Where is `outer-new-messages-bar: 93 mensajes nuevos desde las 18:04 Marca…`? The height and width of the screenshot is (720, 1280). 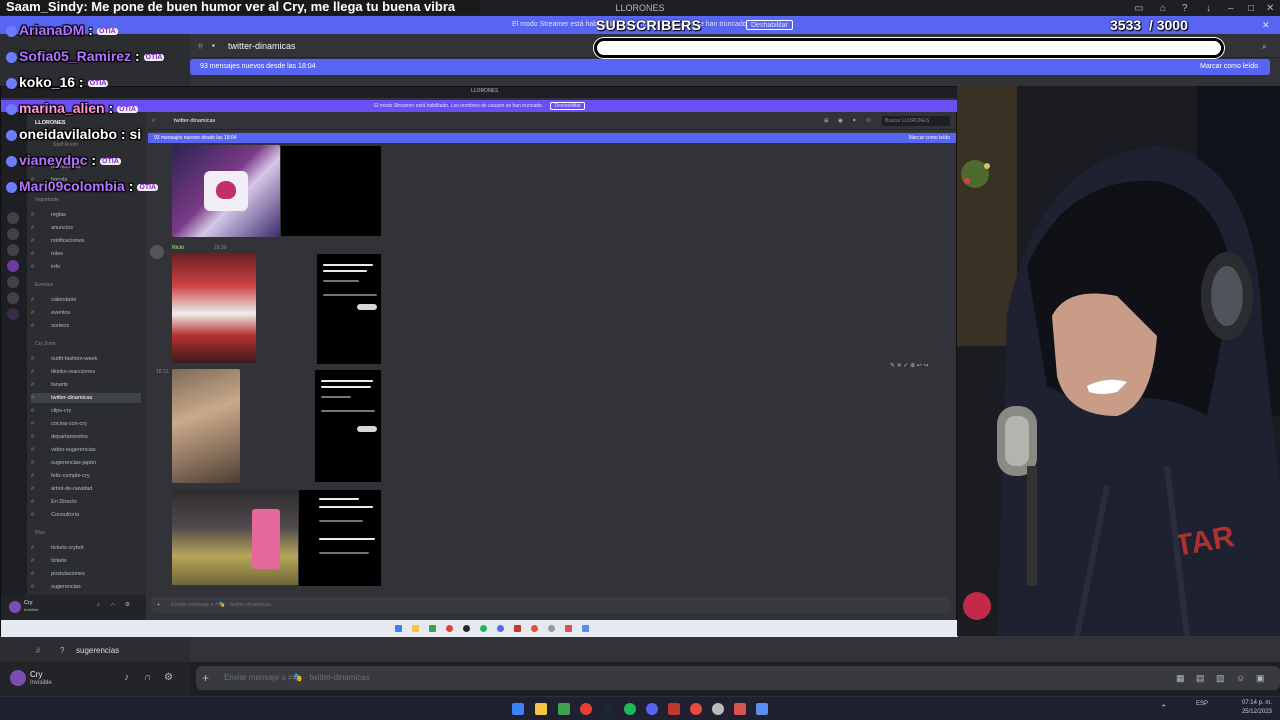
outer-new-messages-bar: 93 mensajes nuevos desde las 18:04 Marca… is located at coordinates (730, 67).